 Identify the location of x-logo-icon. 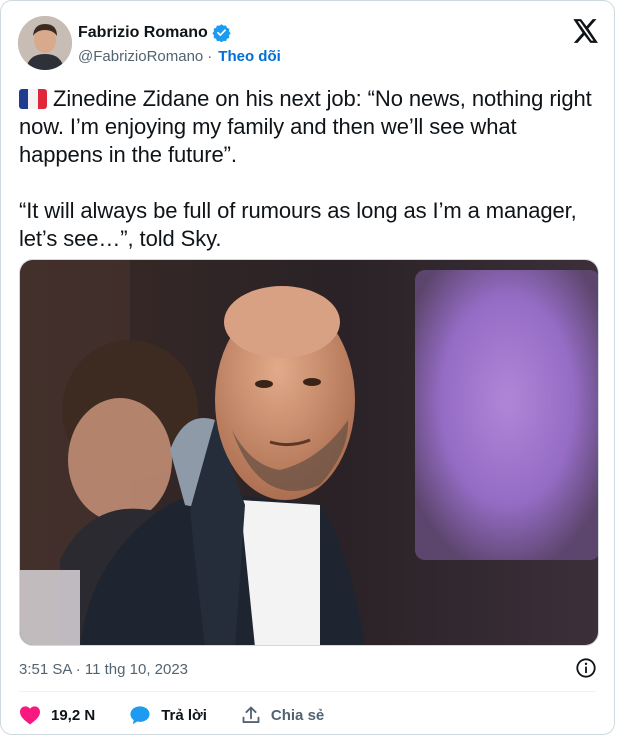
(586, 31).